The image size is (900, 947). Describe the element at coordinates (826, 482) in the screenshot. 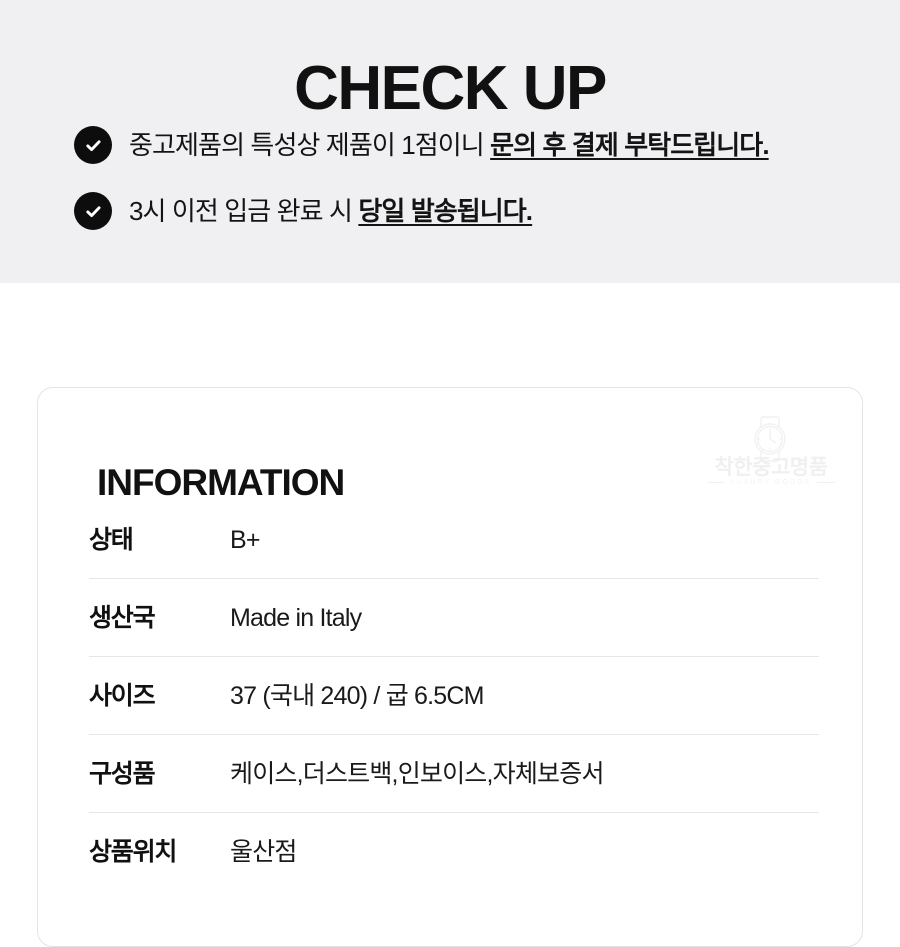

I see `logo-rule-right` at that location.